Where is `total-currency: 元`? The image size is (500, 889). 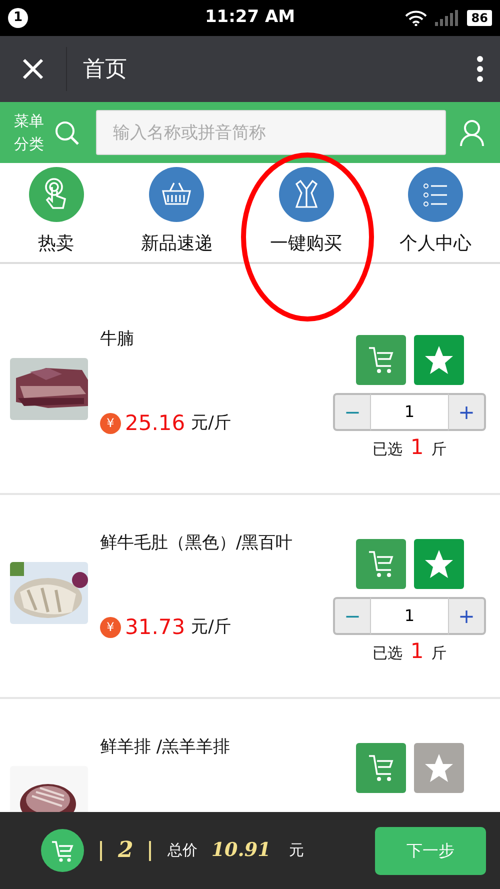 total-currency: 元 is located at coordinates (296, 851).